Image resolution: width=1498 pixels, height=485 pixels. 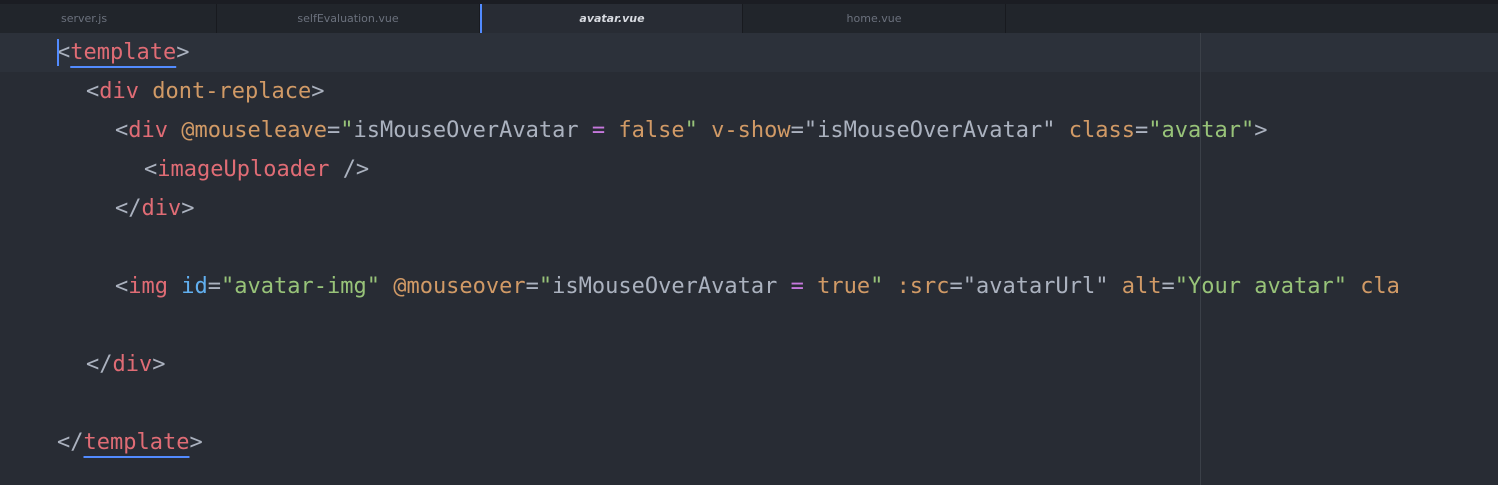 I want to click on code-token: false, so click(x=651, y=130).